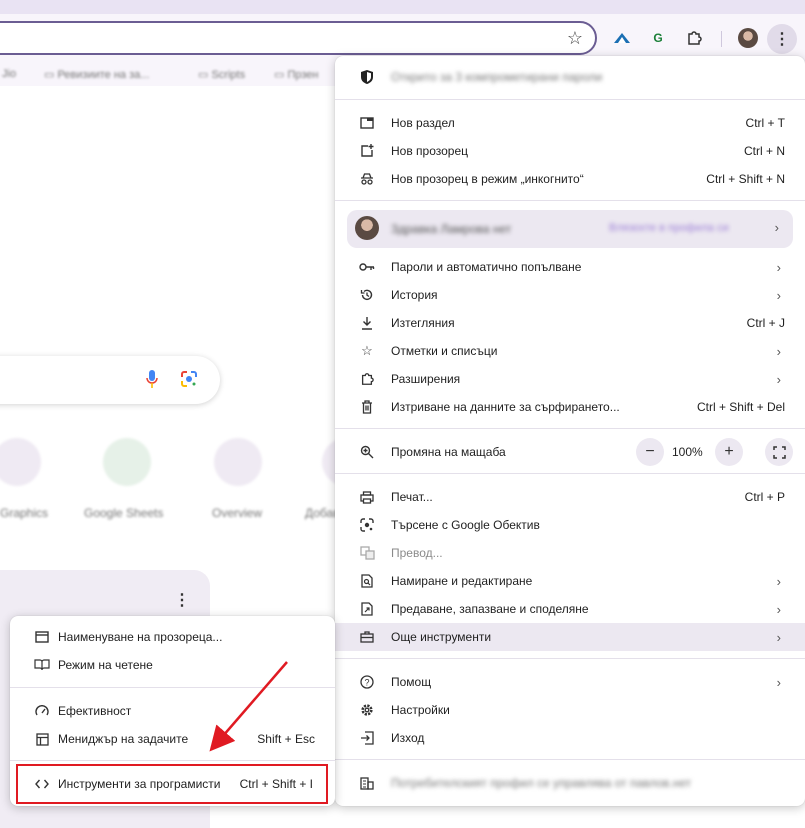  Describe the element at coordinates (764, 151) in the screenshot. I see `menu-item-shortcut: Ctrl + N` at that location.